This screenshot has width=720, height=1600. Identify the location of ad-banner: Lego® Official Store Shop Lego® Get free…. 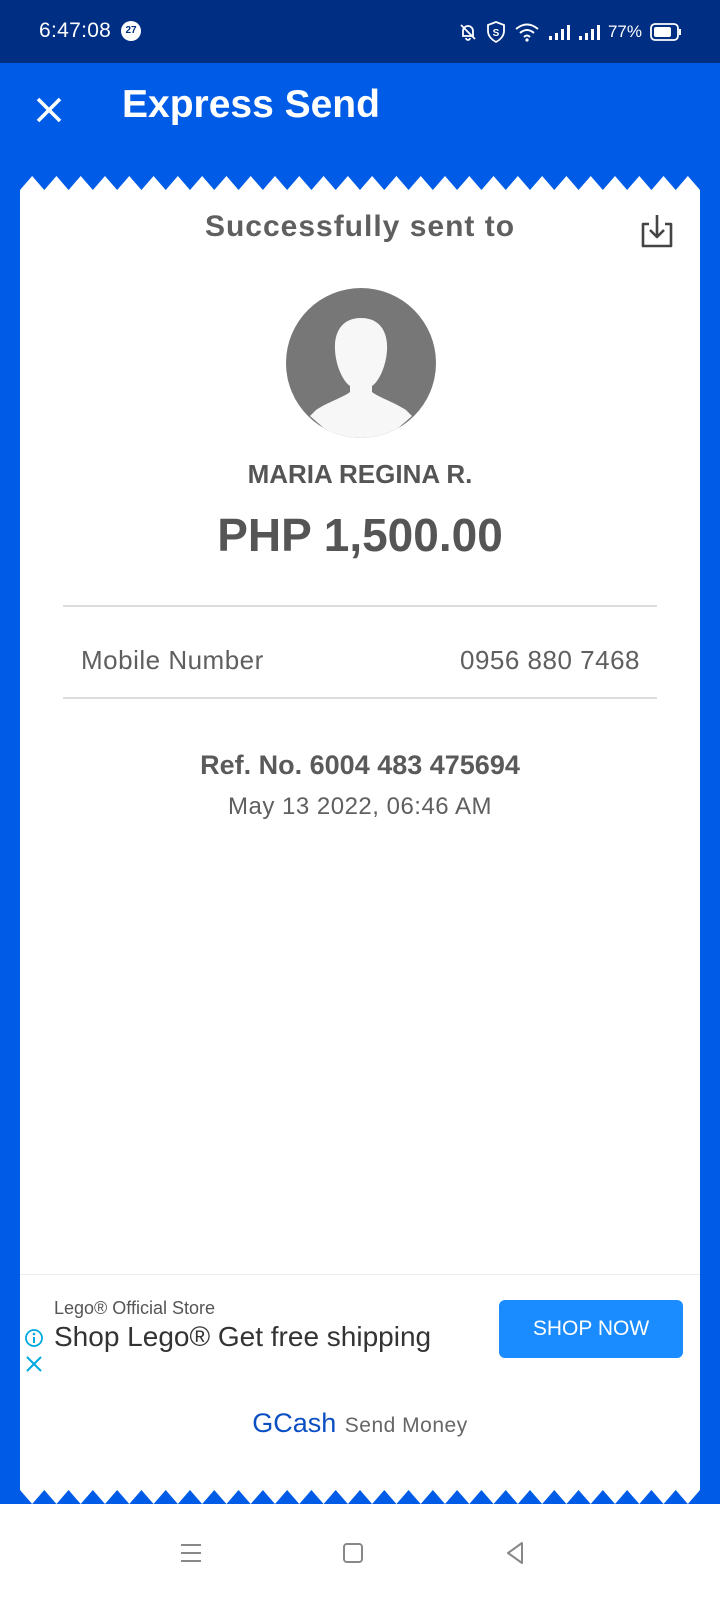
(360, 1328).